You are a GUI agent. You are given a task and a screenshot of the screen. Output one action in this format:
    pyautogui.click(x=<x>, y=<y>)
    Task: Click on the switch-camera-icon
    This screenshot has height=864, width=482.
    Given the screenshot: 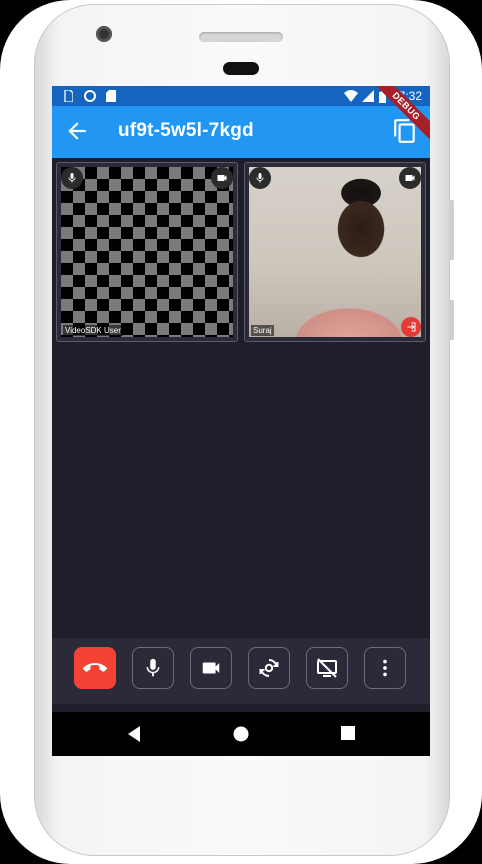 What is the action you would take?
    pyautogui.click(x=269, y=668)
    